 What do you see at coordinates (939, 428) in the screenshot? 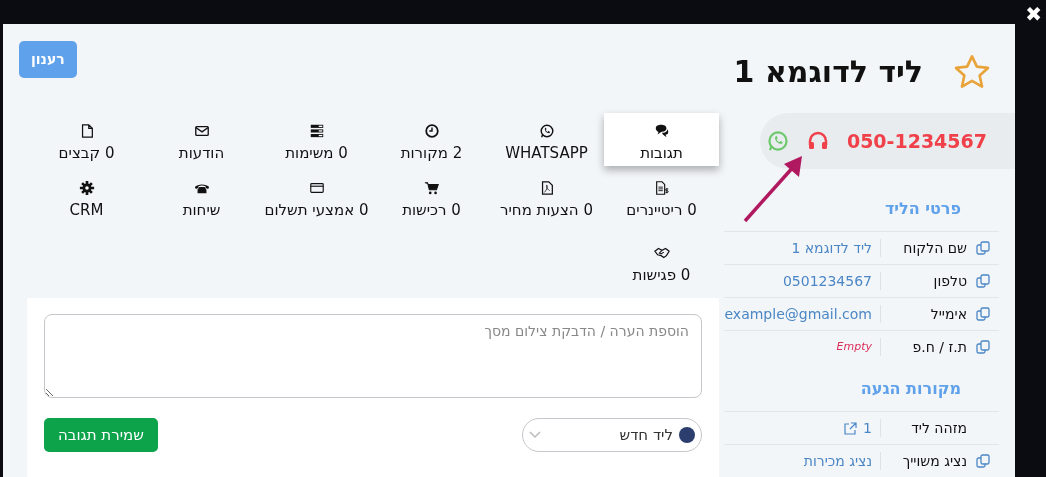
I see `field-label: מזהה ליד` at bounding box center [939, 428].